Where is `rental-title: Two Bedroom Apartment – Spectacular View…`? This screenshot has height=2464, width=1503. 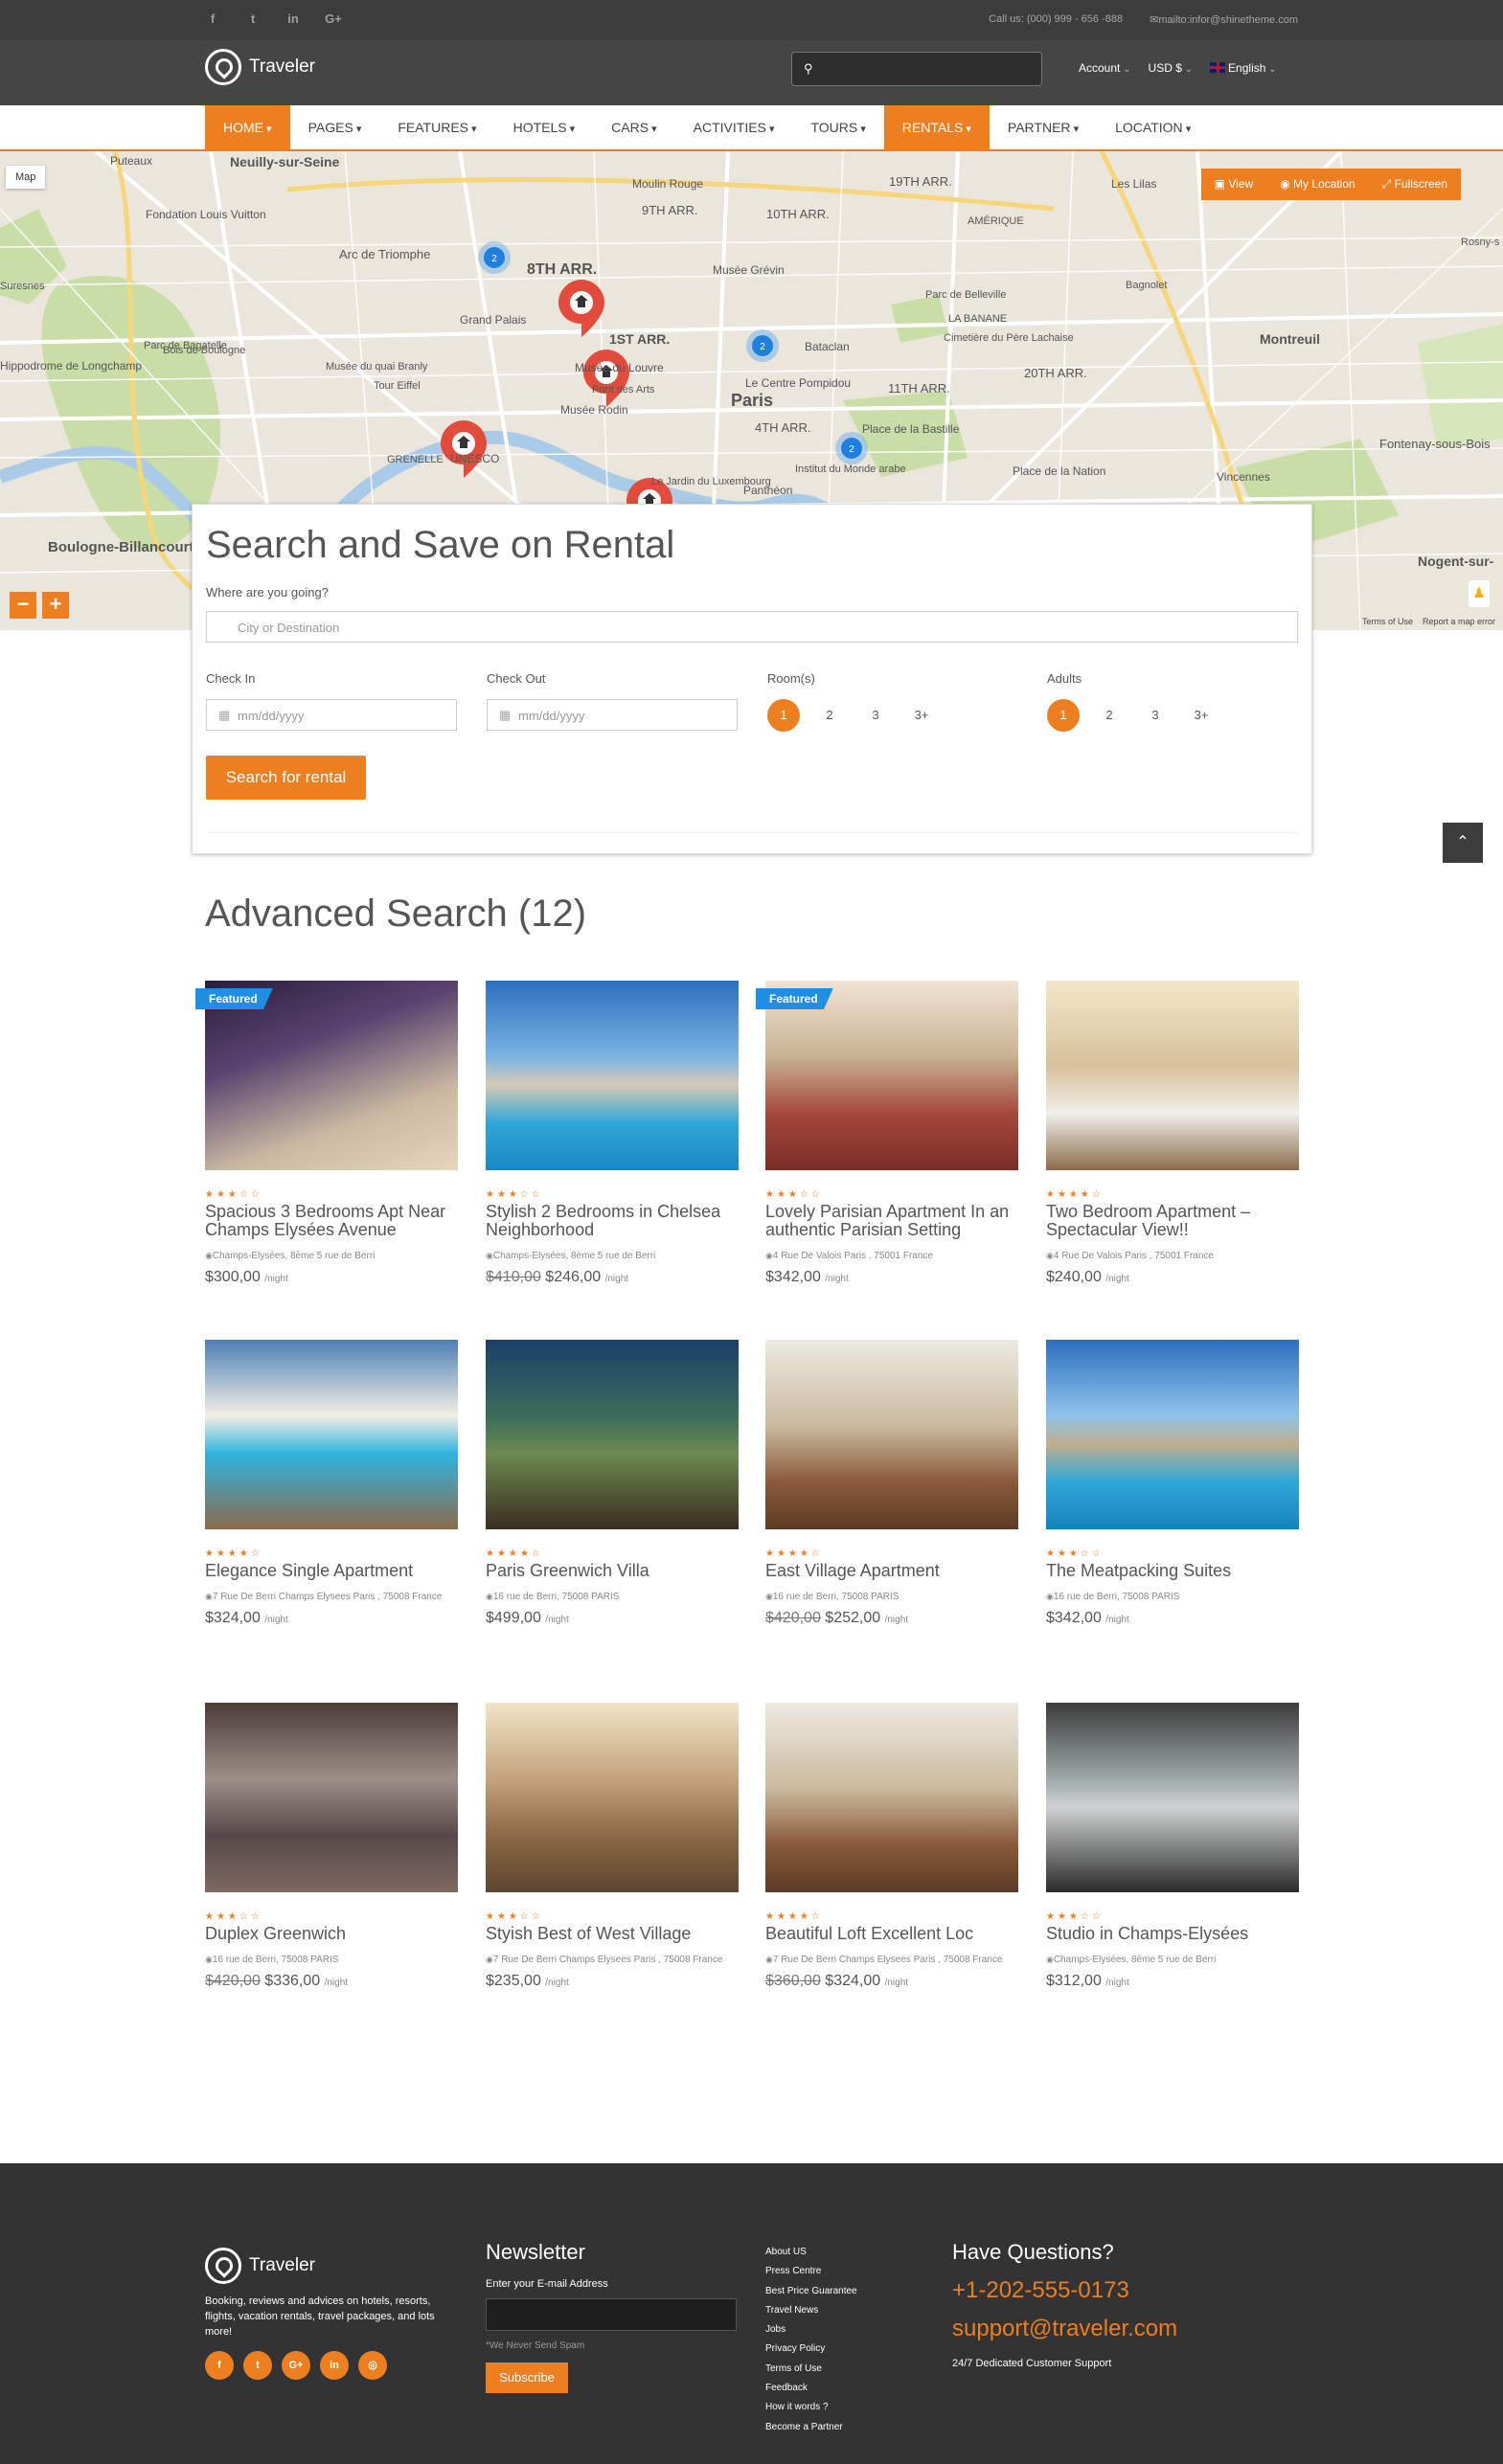
rental-title: Two Bedroom Apartment – Spectacular View… is located at coordinates (1172, 1221).